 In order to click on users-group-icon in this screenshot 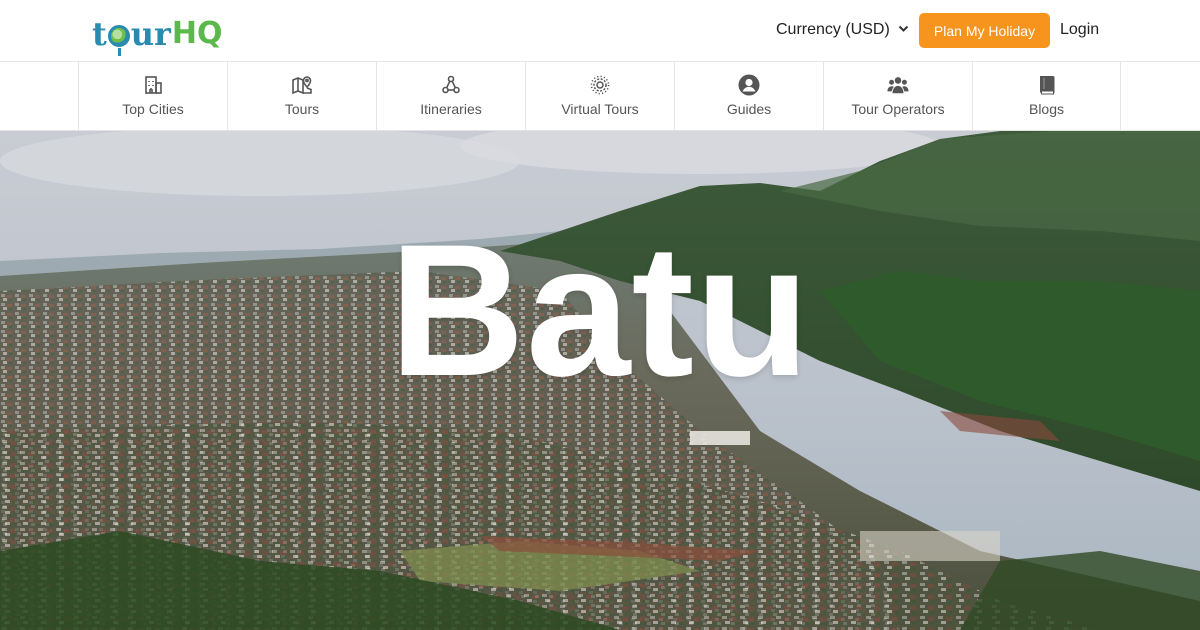, I will do `click(898, 85)`.